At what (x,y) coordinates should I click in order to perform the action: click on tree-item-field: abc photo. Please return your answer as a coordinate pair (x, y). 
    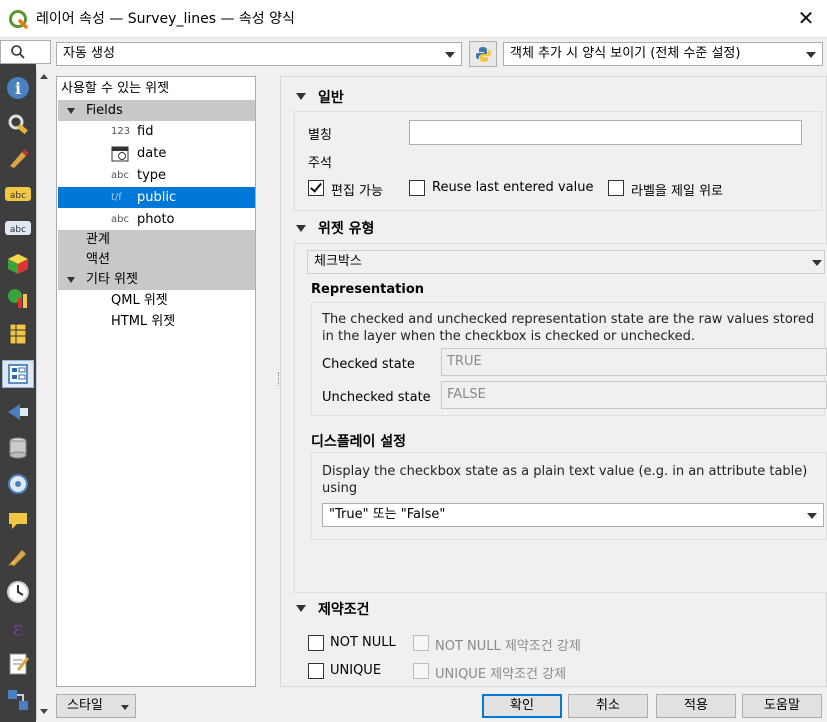
    Looking at the image, I should click on (156, 219).